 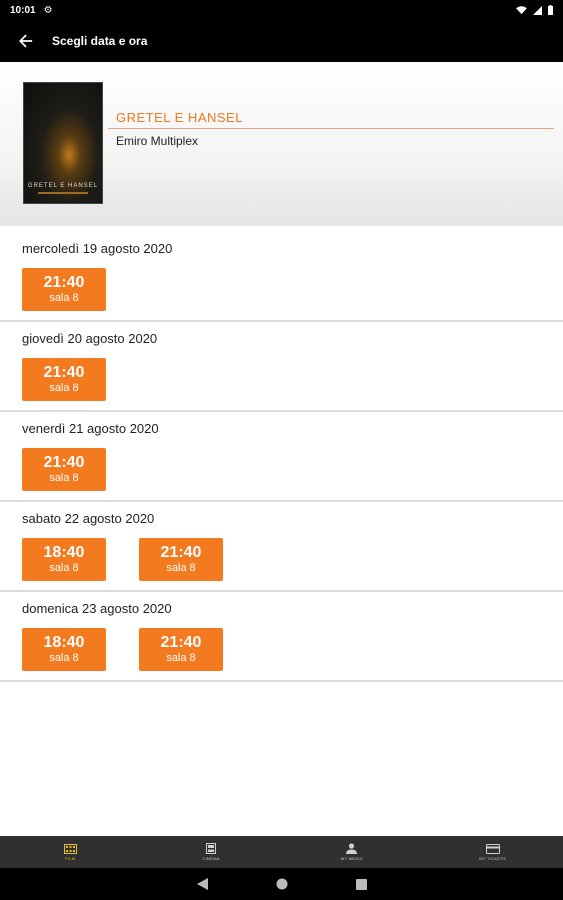 I want to click on square-recents-icon, so click(x=361, y=884).